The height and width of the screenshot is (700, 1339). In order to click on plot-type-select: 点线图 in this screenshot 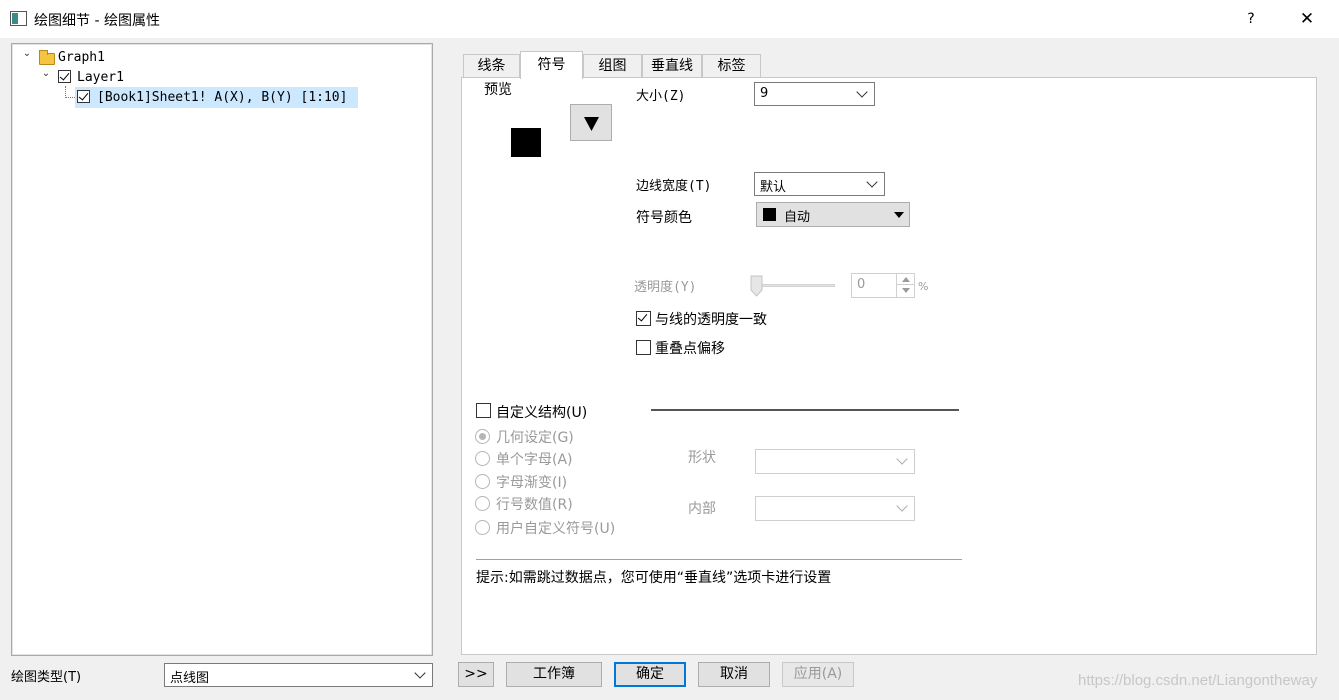, I will do `click(298, 675)`.